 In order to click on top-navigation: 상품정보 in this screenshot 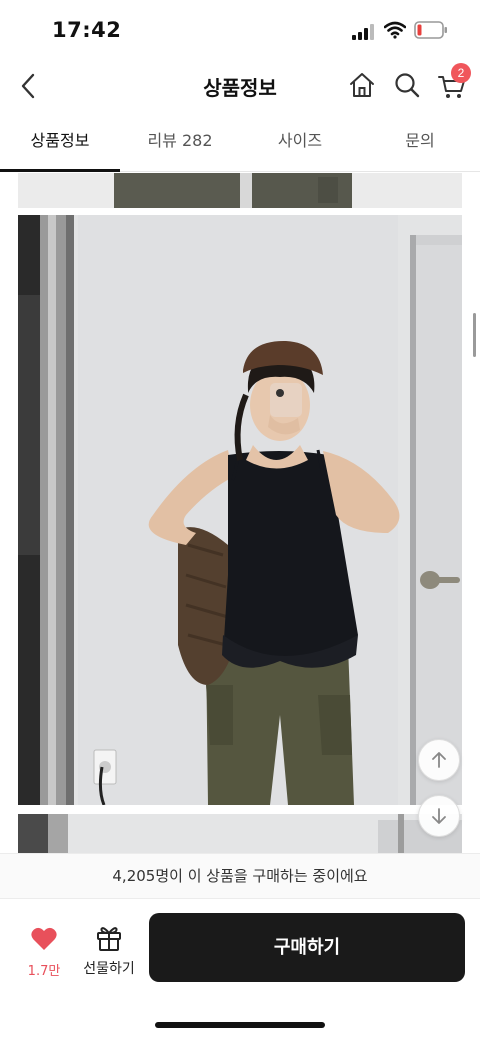, I will do `click(240, 85)`.